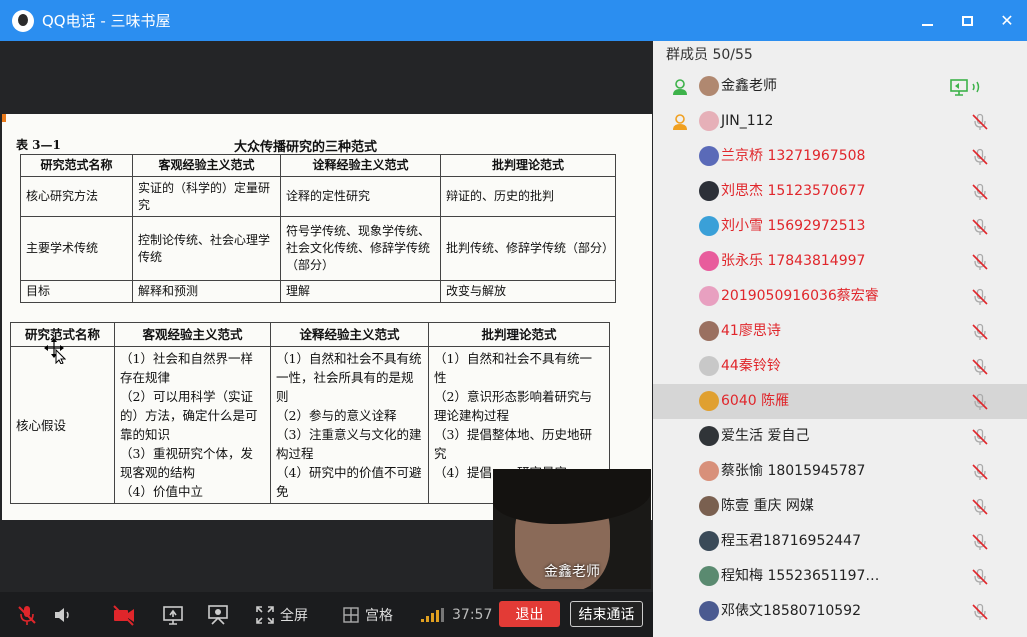 The width and height of the screenshot is (1027, 637). What do you see at coordinates (751, 366) in the screenshot?
I see `member-name: 44秦铃铃` at bounding box center [751, 366].